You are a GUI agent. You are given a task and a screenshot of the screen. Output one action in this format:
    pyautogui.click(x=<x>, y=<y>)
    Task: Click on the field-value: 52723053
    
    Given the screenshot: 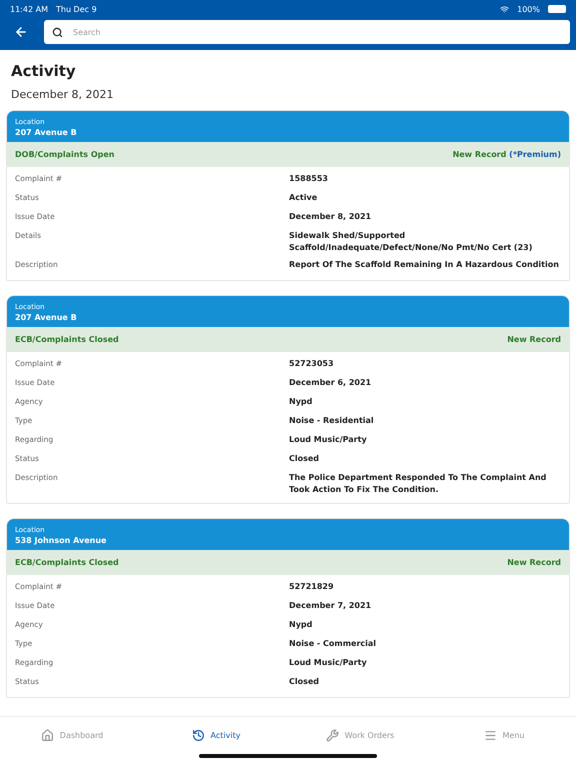 What is the action you would take?
    pyautogui.click(x=312, y=364)
    